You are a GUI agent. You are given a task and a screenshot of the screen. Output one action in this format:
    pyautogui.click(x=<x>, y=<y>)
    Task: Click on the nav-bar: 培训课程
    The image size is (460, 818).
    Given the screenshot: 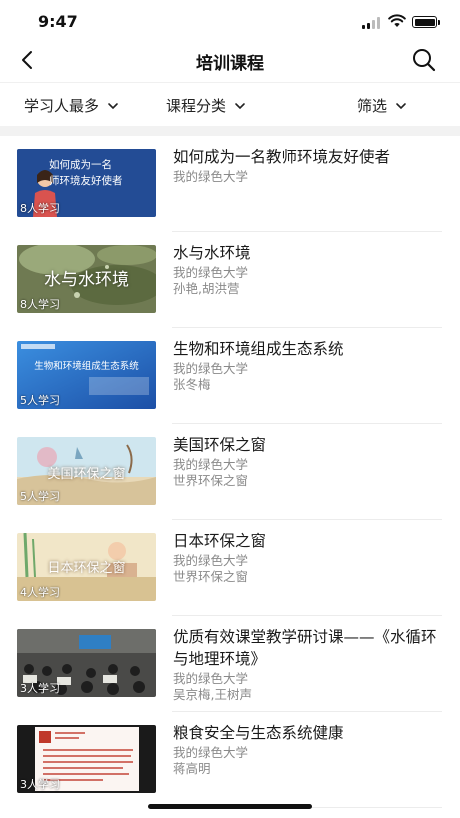 What is the action you would take?
    pyautogui.click(x=230, y=60)
    